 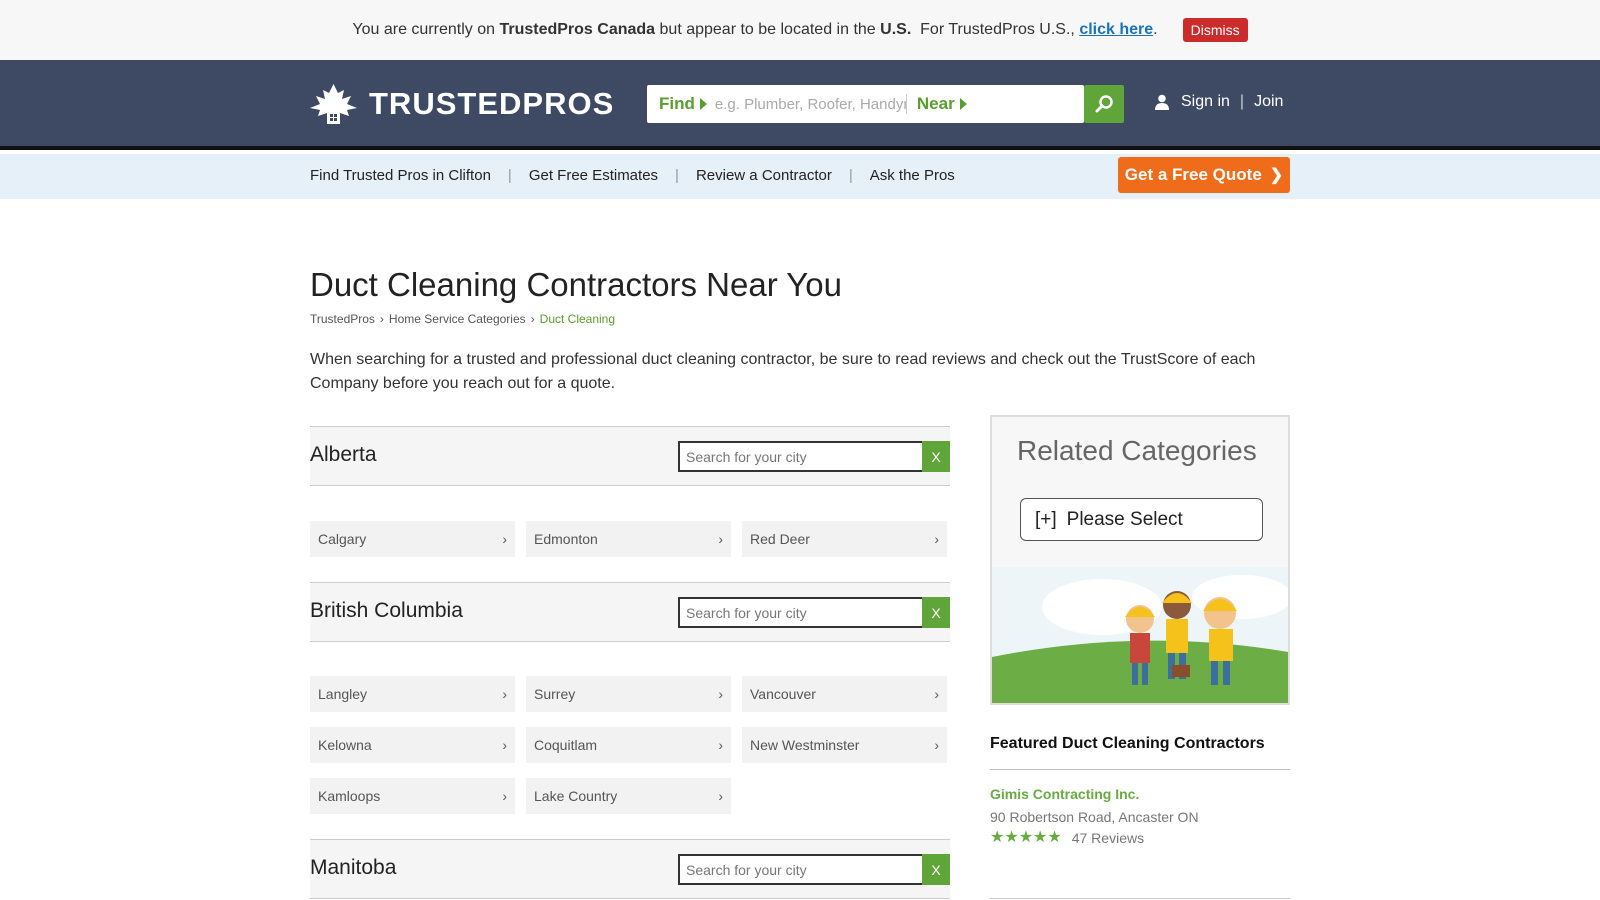 I want to click on near-label: Near, so click(x=942, y=104).